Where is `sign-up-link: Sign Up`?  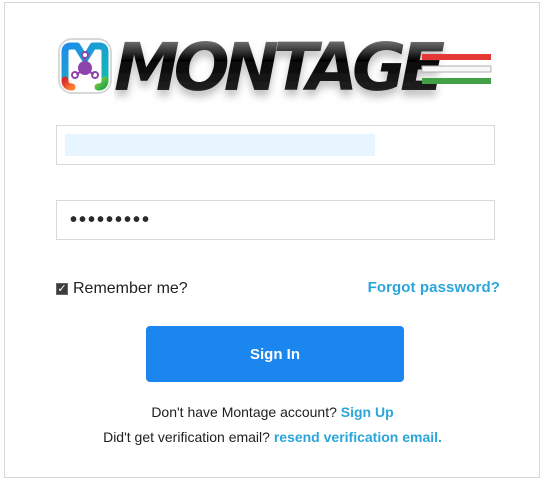 sign-up-link: Sign Up is located at coordinates (367, 412).